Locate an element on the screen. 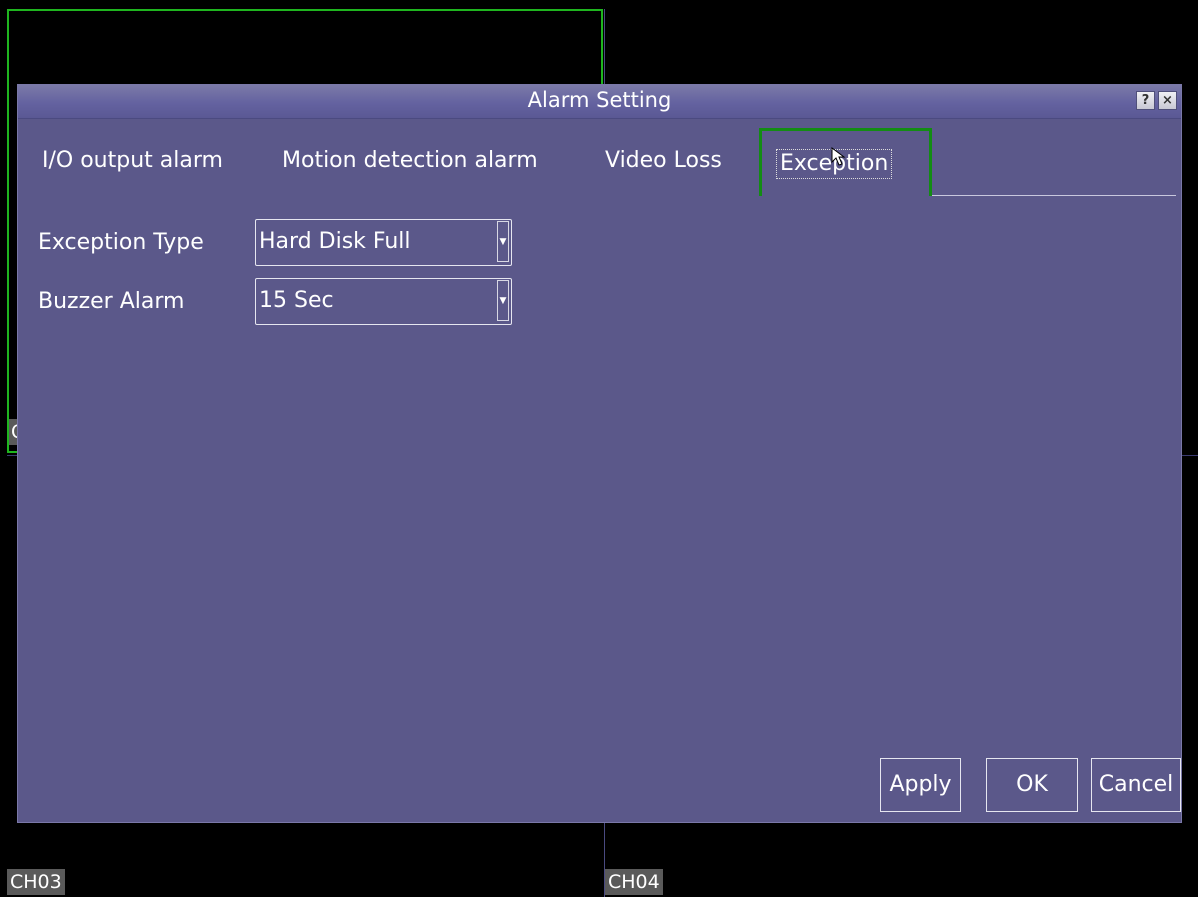 The height and width of the screenshot is (897, 1198). exception-type-select: Hard Disk Full ▼ is located at coordinates (383, 242).